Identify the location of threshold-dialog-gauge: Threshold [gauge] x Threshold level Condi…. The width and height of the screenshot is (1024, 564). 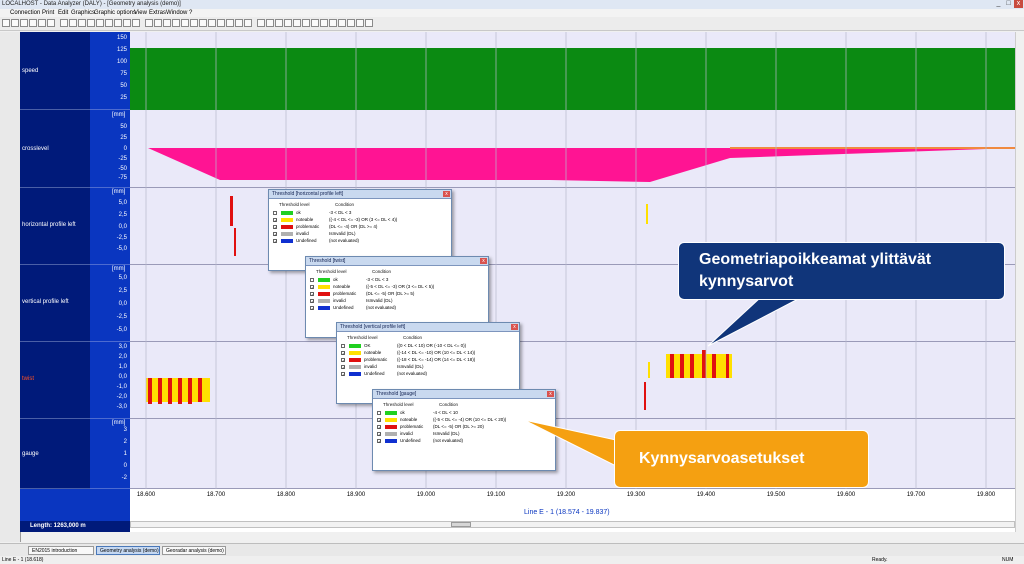
(464, 430).